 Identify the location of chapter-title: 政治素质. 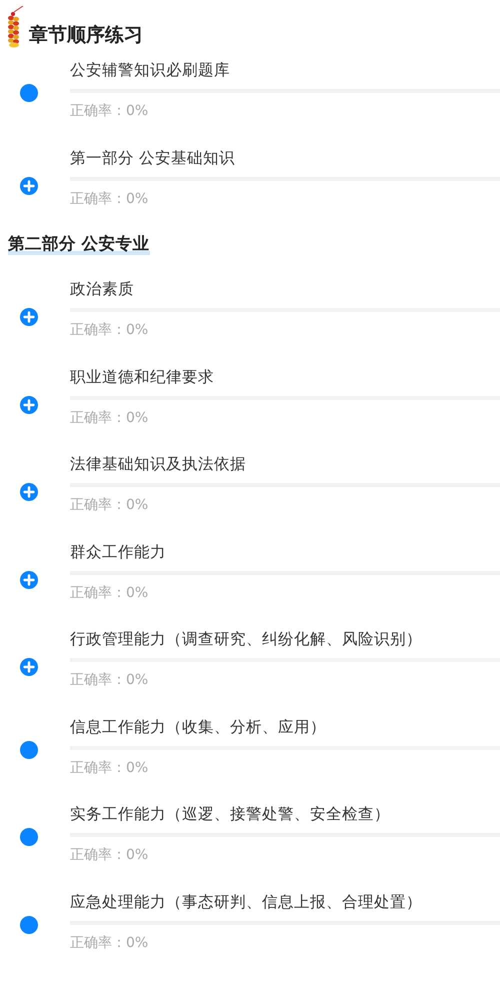
(102, 289).